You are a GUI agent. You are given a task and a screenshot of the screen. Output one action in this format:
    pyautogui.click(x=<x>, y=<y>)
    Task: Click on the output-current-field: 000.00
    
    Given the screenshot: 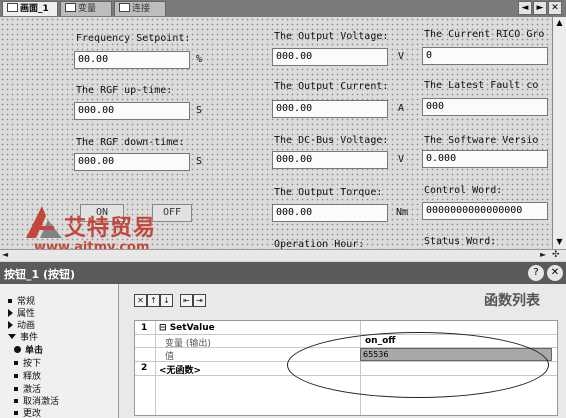 What is the action you would take?
    pyautogui.click(x=330, y=109)
    